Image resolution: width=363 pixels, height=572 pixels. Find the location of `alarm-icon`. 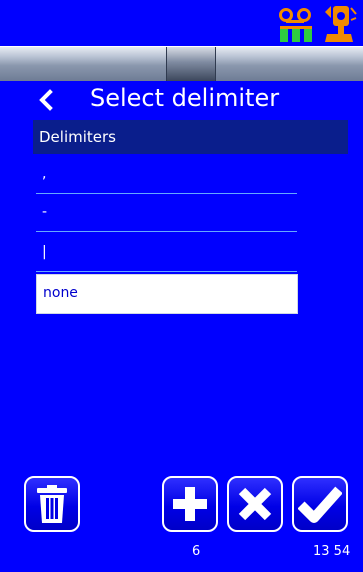

alarm-icon is located at coordinates (338, 26).